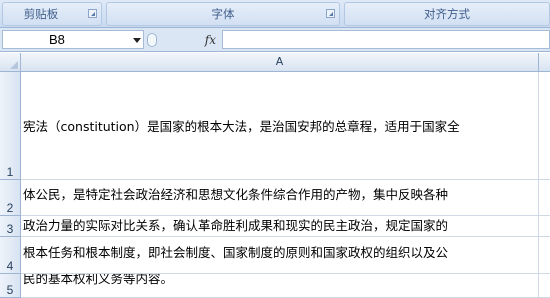 The width and height of the screenshot is (550, 298). I want to click on font-group: 字体, so click(223, 14).